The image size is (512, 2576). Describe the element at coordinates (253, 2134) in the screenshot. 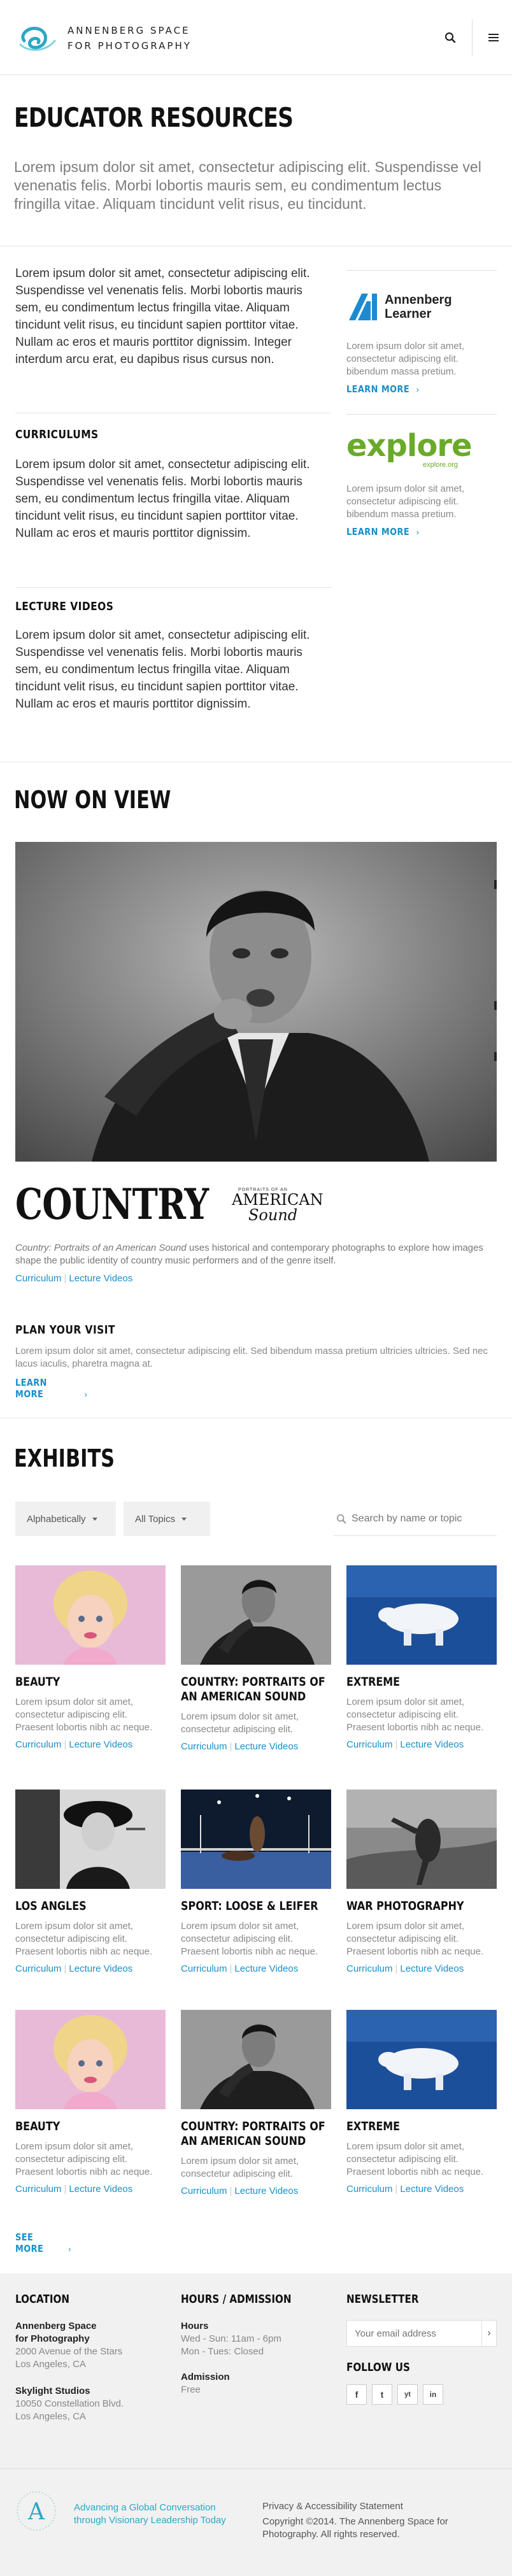

I see `exhibit-title: COUNTRY: PORTRAITS OF AN AMERICAN SOUND` at that location.